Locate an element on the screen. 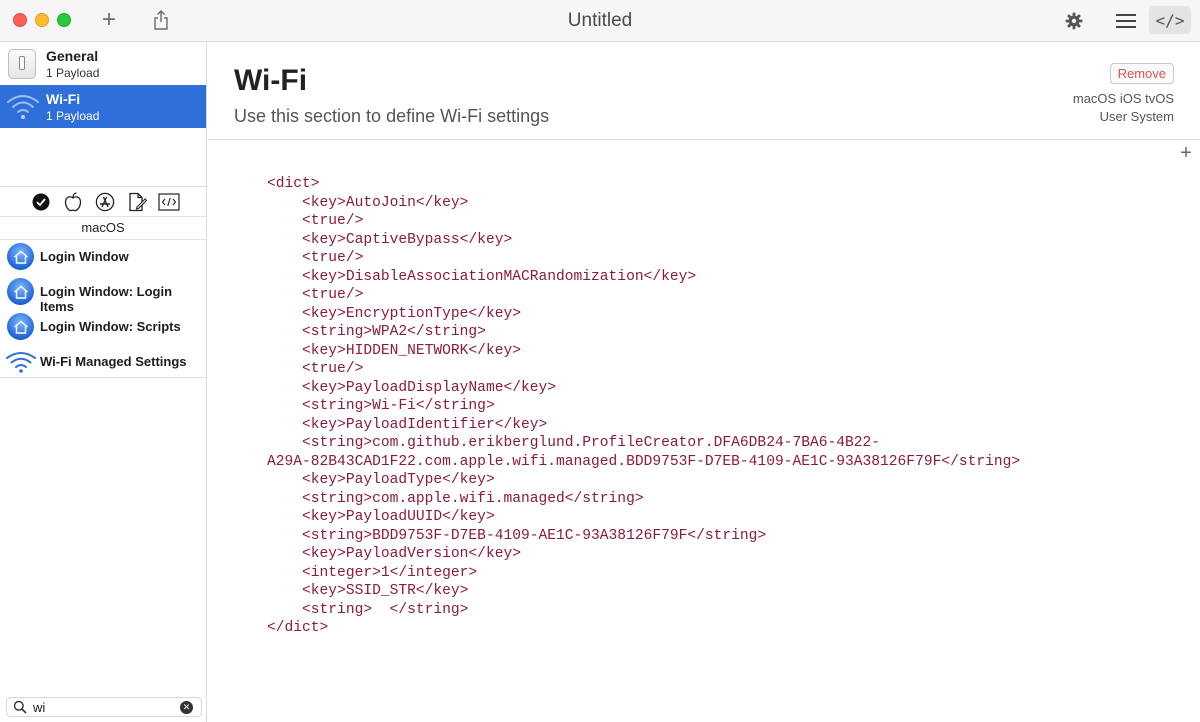 Image resolution: width=1200 pixels, height=722 pixels. code-line: <string> </string> is located at coordinates (368, 609).